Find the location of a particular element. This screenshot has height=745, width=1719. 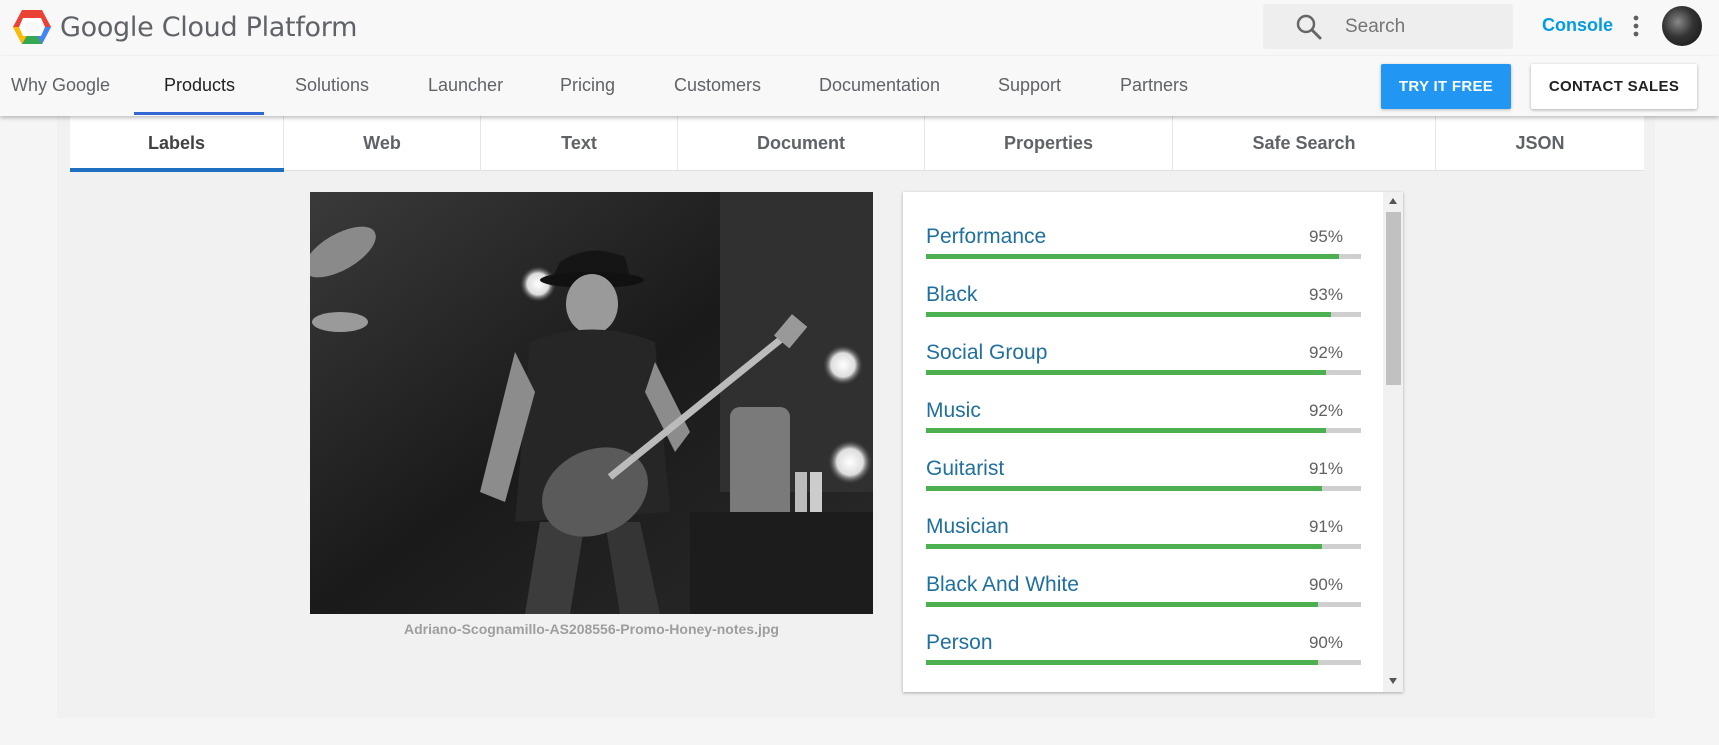

tab-active-indicator is located at coordinates (177, 170).